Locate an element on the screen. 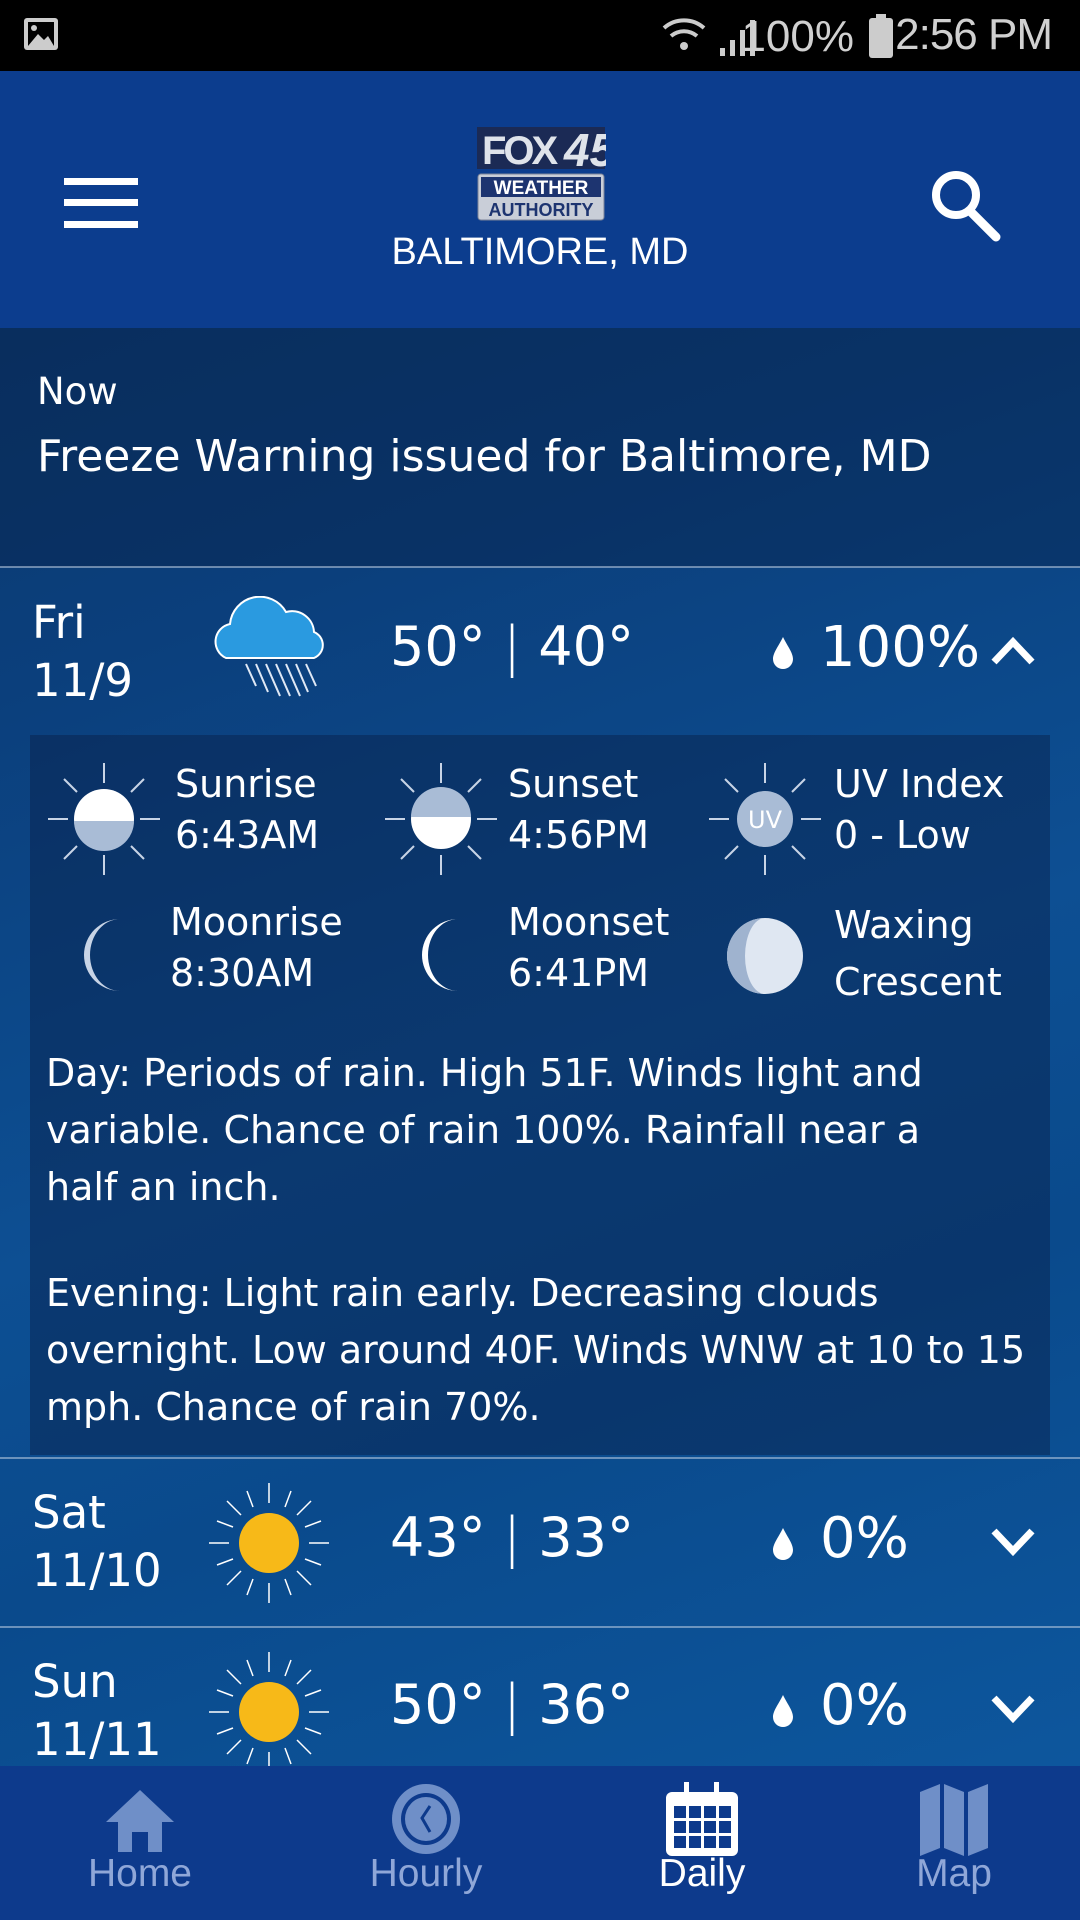 The image size is (1080, 1920). day-name: Sun is located at coordinates (75, 1681).